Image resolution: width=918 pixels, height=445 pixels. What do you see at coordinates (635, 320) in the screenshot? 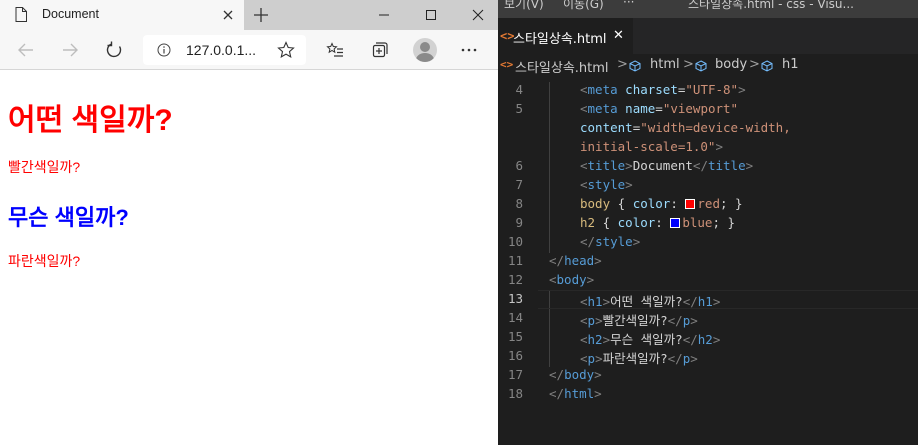
I see `code-token: 빨간색일까?` at bounding box center [635, 320].